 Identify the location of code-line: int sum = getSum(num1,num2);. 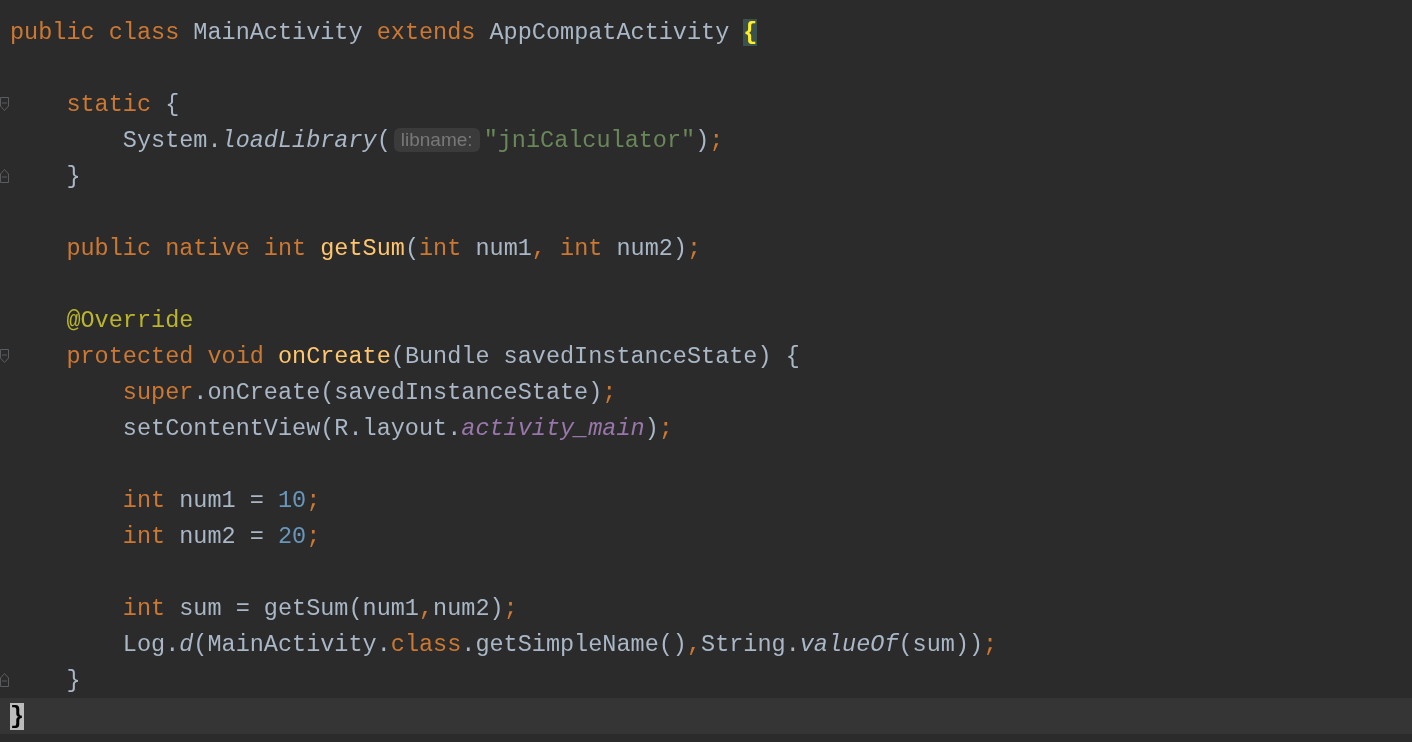
(319, 608).